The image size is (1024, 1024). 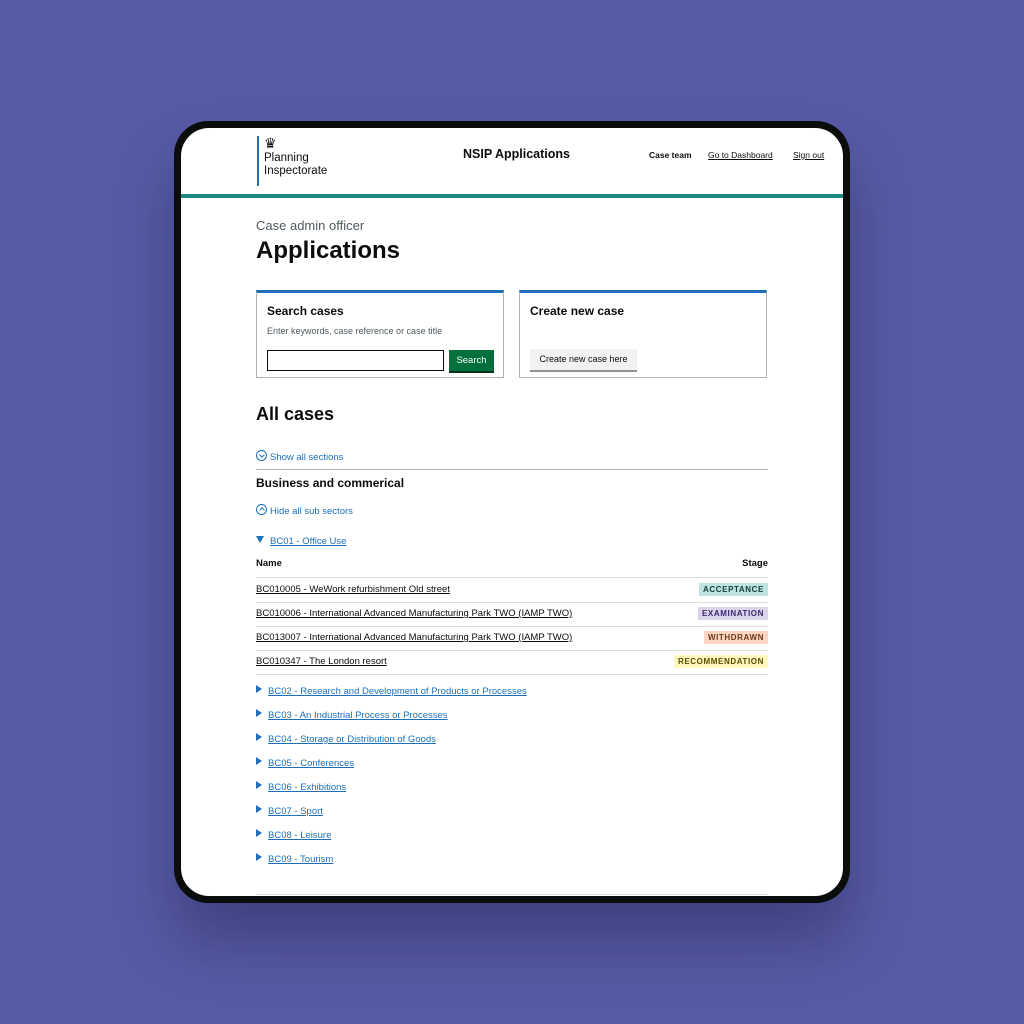 I want to click on stage-tag: WITHDRAWN, so click(x=735, y=637).